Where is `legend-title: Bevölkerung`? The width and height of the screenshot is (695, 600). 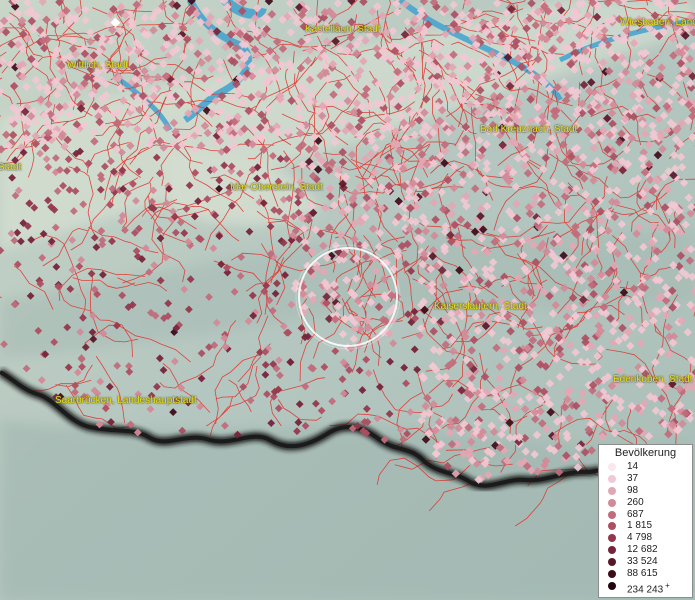
legend-title: Bevölkerung is located at coordinates (645, 453).